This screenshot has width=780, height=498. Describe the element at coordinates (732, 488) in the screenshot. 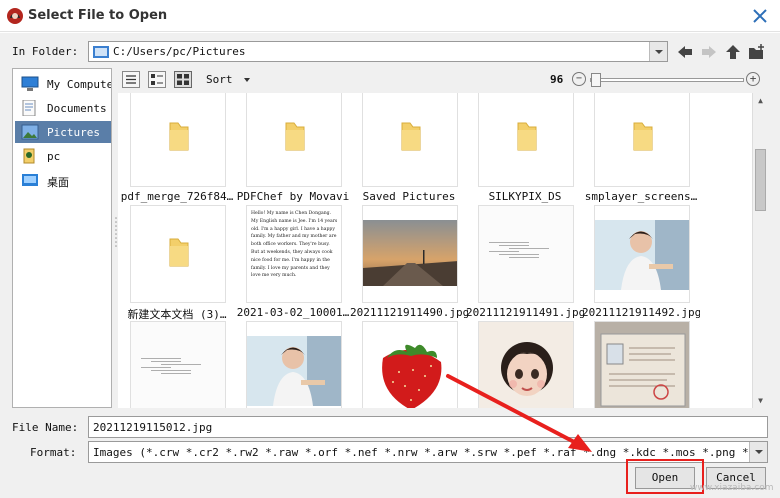

I see `watermark: www.xiazaiba.com` at that location.